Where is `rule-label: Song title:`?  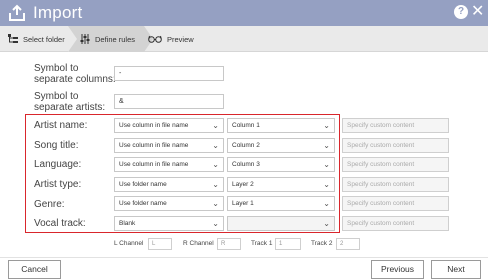 rule-label: Song title: is located at coordinates (56, 145).